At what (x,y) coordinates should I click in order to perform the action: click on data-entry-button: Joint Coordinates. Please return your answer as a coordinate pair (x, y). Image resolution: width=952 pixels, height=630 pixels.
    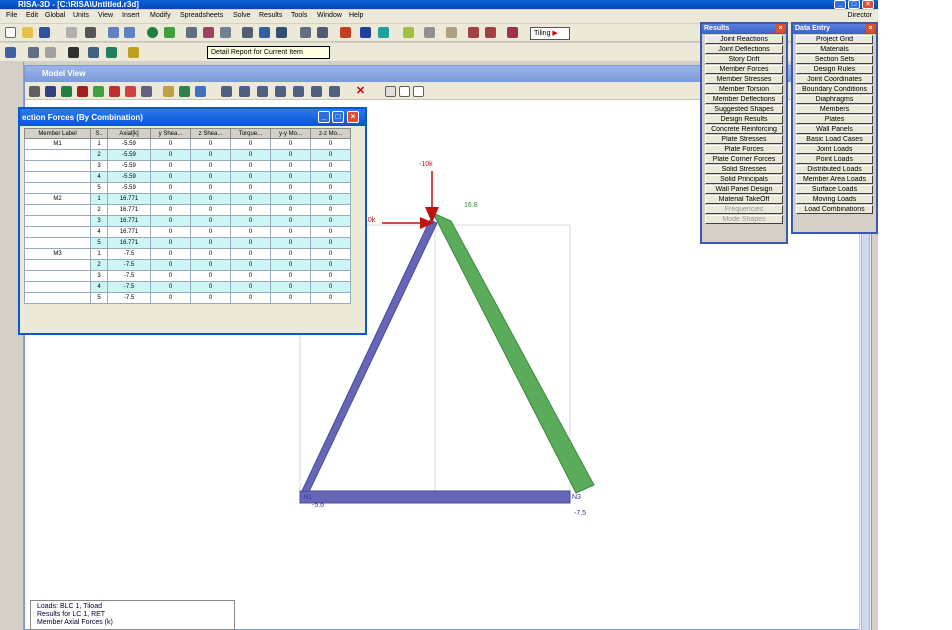
    Looking at the image, I should click on (834, 79).